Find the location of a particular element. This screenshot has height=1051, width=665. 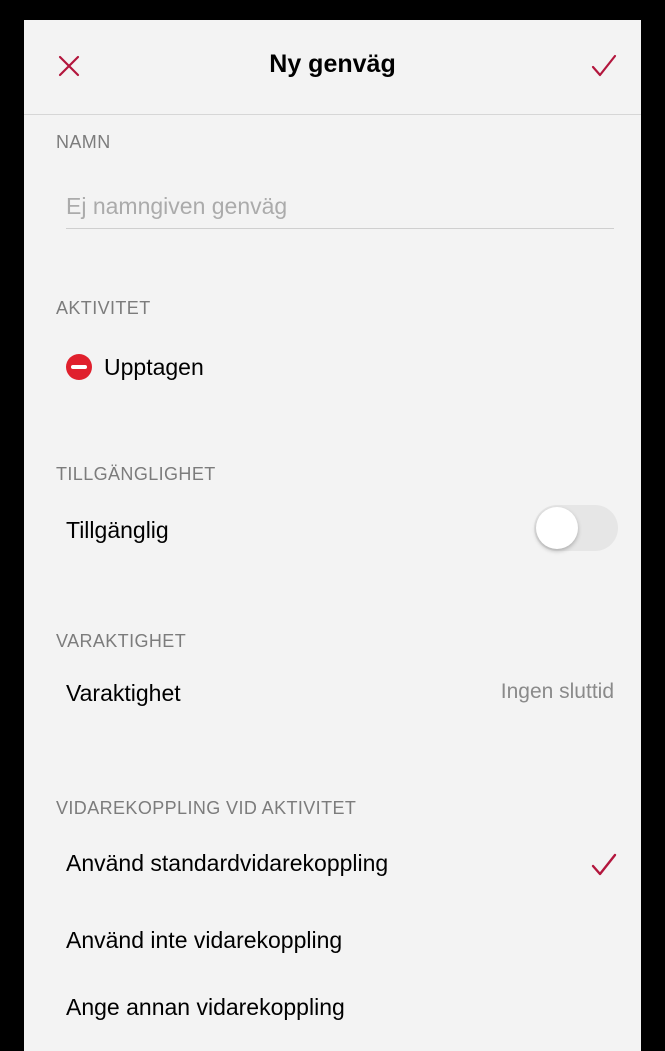

activity-status-row: Upptagen is located at coordinates (135, 367).